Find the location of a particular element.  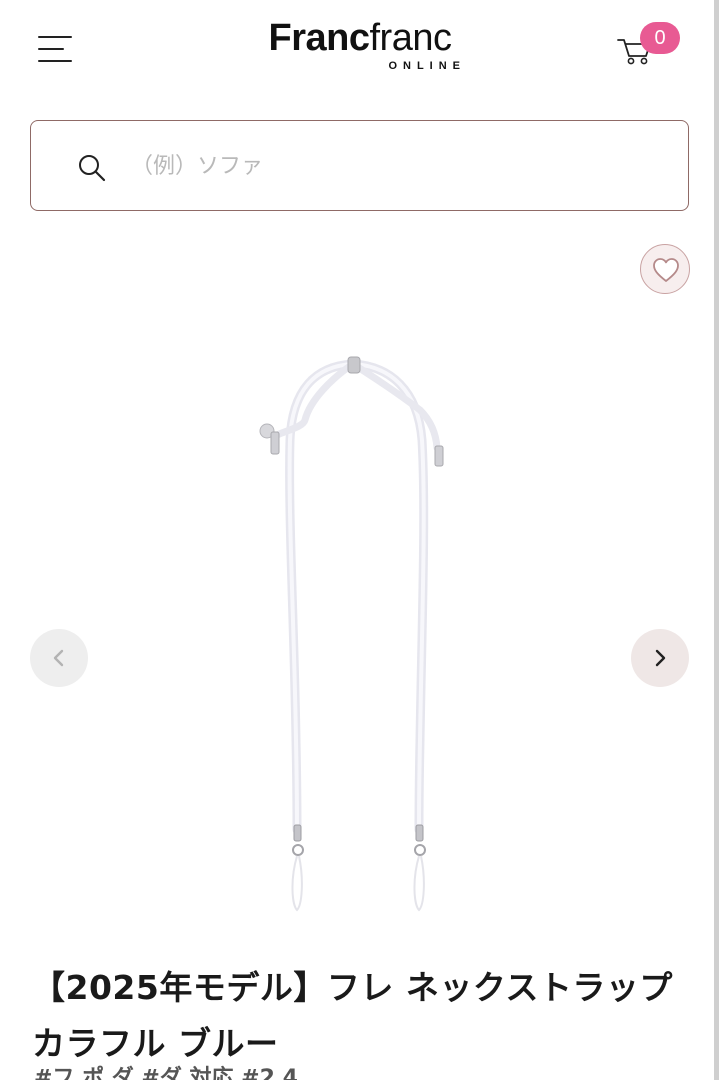

search-bar is located at coordinates (359, 165).